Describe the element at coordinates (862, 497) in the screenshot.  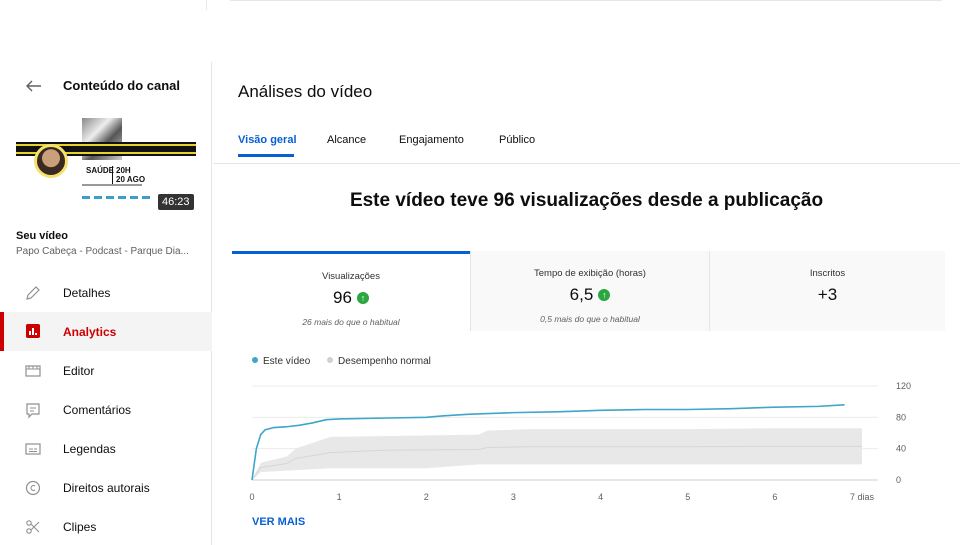
I see `x-tick-label: 7 dias` at that location.